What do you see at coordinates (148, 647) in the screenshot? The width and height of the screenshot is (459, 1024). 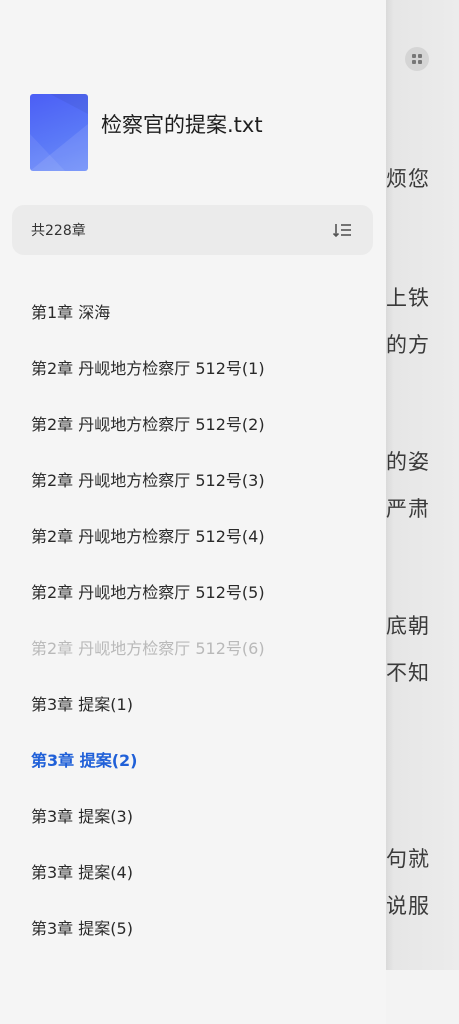 I see `chapter-item-disabled: 第2章 丹岘地方检察厅 512号(6)` at bounding box center [148, 647].